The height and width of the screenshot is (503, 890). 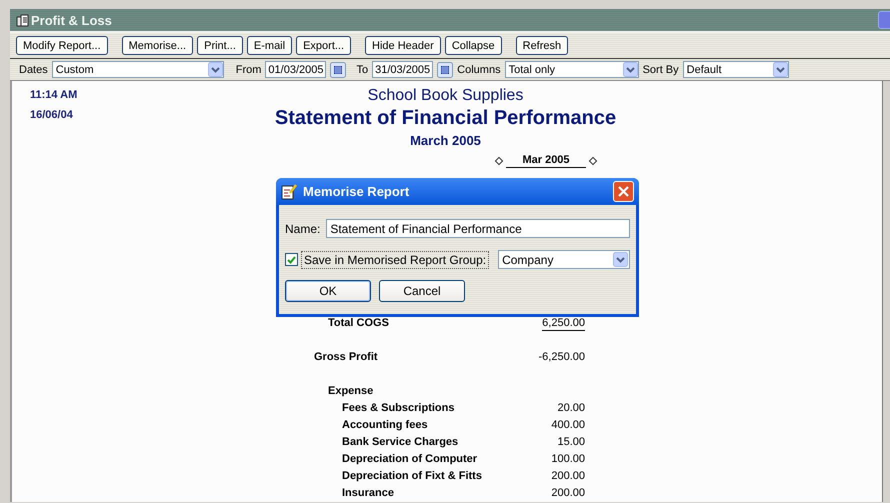 What do you see at coordinates (384, 425) in the screenshot?
I see `row-label: Accounting fees` at bounding box center [384, 425].